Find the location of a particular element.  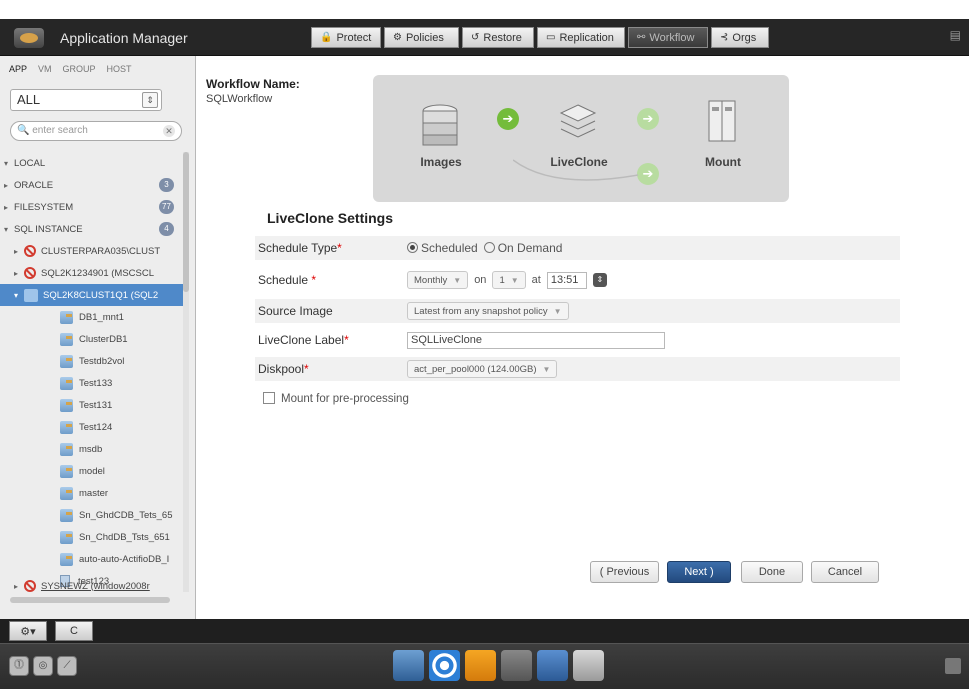

cancel-button: Cancel is located at coordinates (845, 572).